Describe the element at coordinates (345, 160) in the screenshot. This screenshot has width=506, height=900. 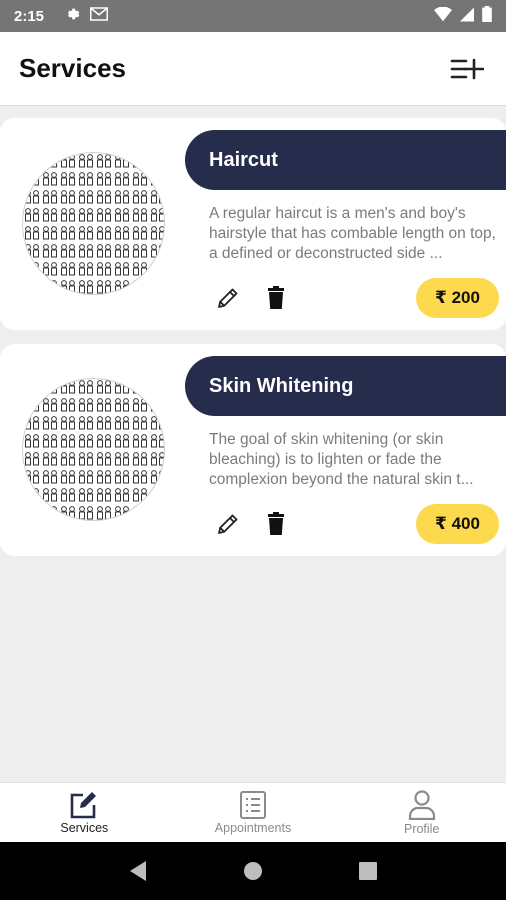
I see `service-title-bar: Haircut` at that location.